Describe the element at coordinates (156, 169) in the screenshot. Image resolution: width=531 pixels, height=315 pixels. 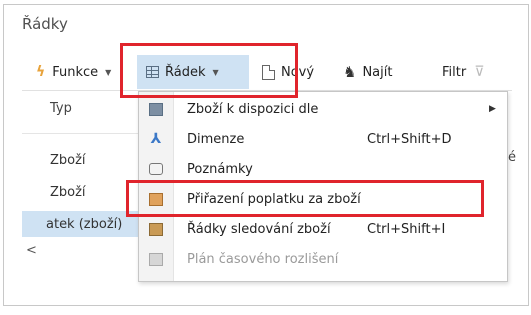
I see `note-icon` at that location.